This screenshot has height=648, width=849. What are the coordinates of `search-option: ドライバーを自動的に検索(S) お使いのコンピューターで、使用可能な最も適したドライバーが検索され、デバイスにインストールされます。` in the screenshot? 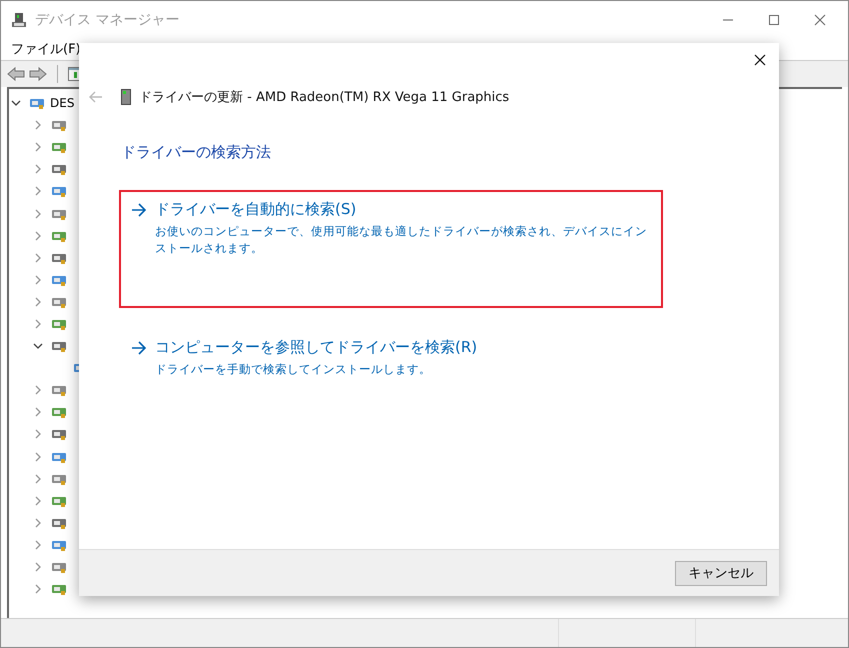 It's located at (391, 249).